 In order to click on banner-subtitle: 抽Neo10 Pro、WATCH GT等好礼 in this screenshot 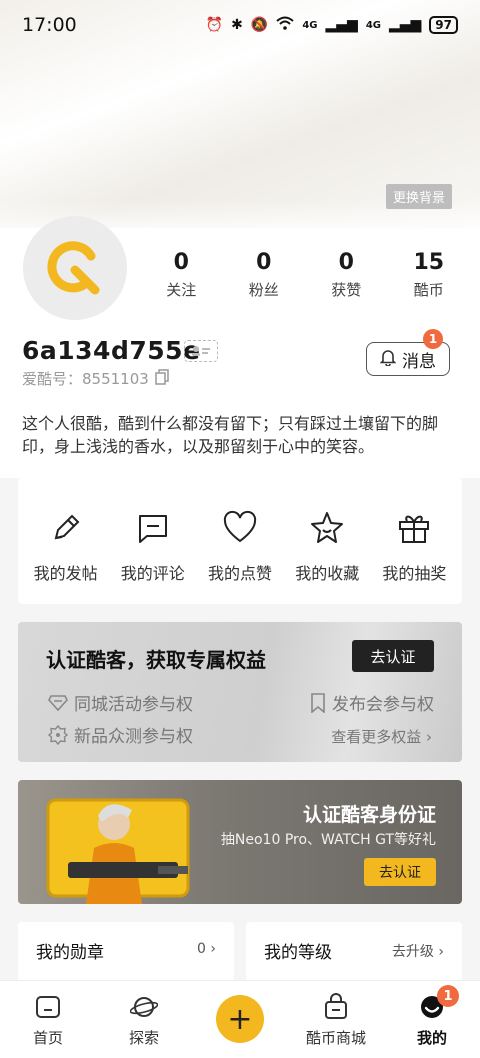, I will do `click(328, 840)`.